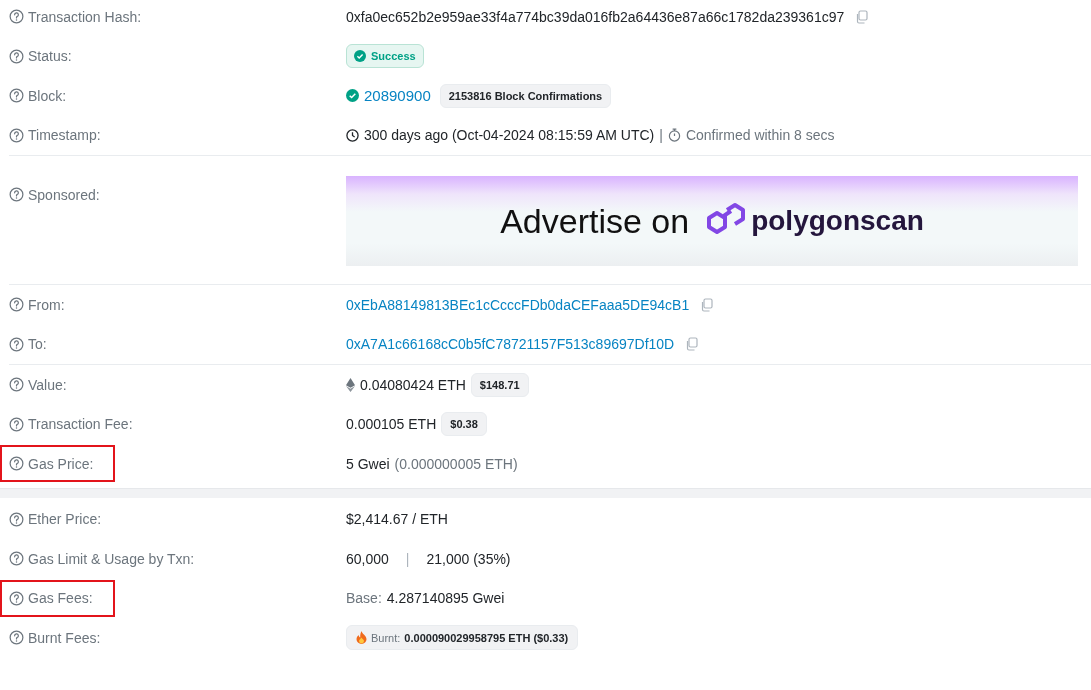  What do you see at coordinates (391, 424) in the screenshot?
I see `amount-text: 0.000105 ETH` at bounding box center [391, 424].